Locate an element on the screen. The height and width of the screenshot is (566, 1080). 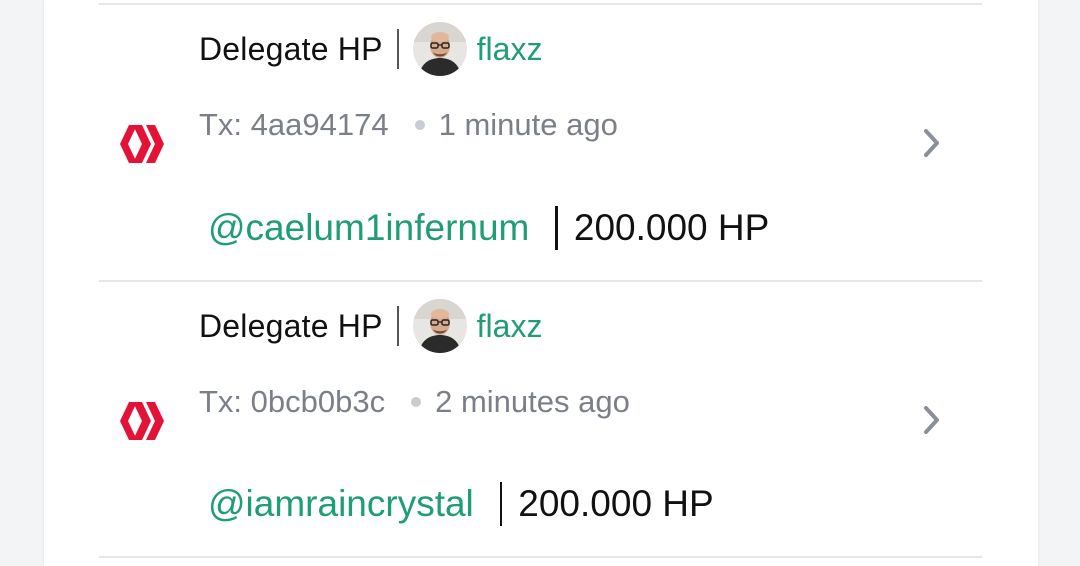
timestamp: 2 minutes ago is located at coordinates (532, 401).